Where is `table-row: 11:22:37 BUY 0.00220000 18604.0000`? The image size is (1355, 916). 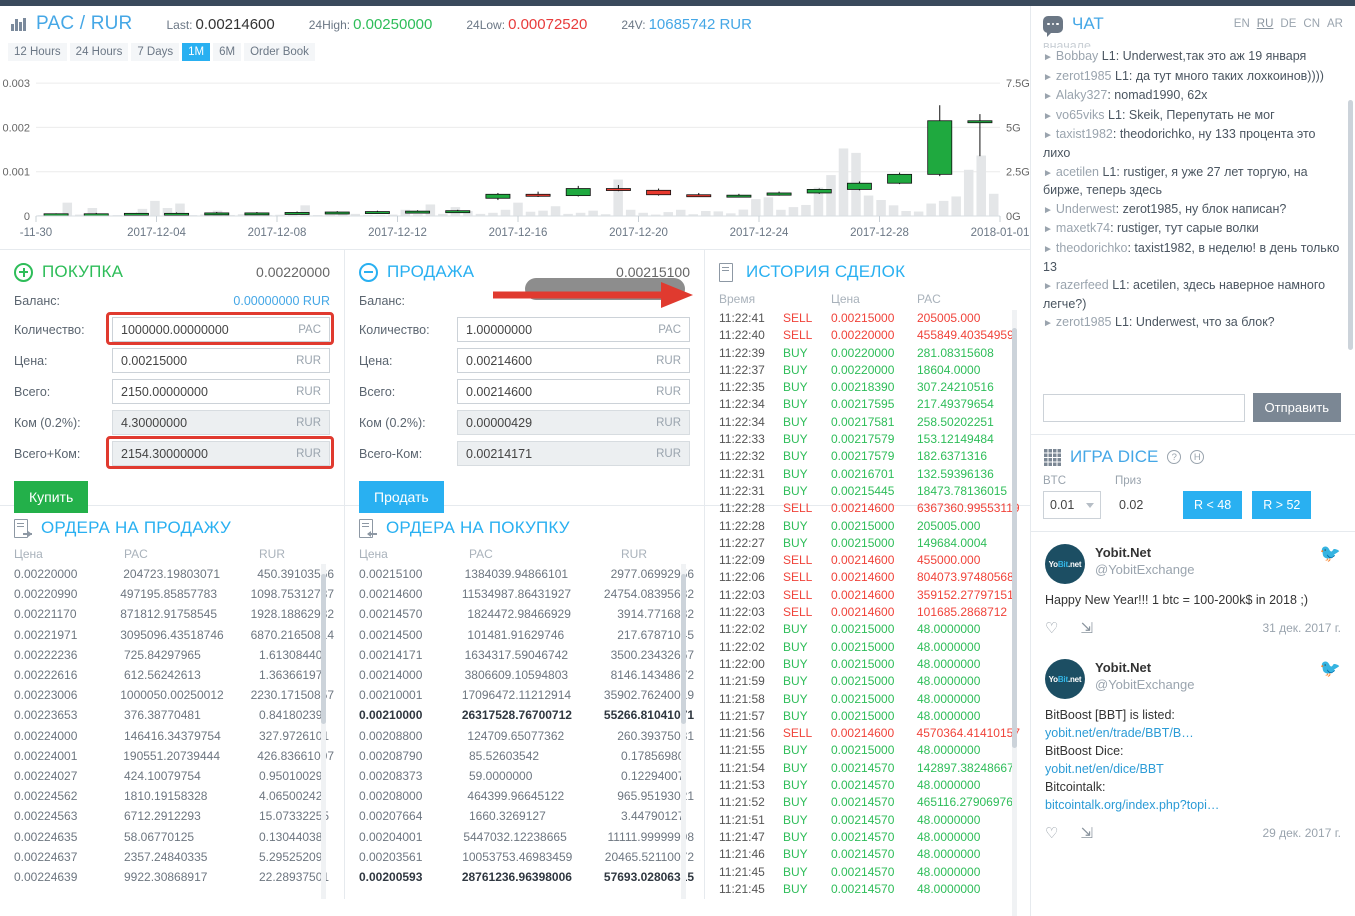 table-row: 11:22:37 BUY 0.00220000 18604.0000 is located at coordinates (869, 370).